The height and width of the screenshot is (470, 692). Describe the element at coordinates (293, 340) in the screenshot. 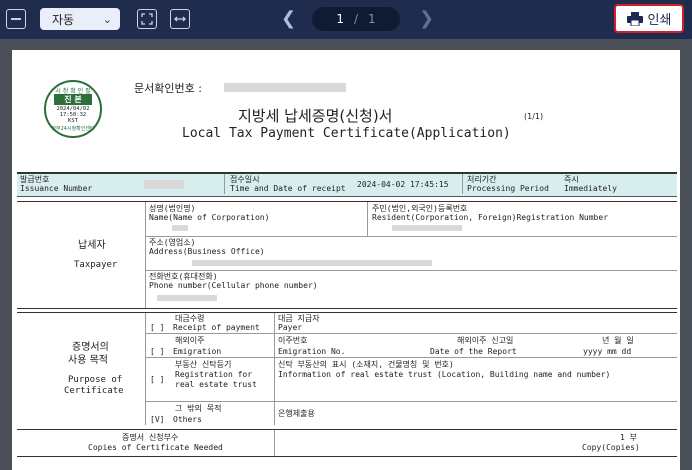

I see `p2-r-ko: 이주번호` at that location.